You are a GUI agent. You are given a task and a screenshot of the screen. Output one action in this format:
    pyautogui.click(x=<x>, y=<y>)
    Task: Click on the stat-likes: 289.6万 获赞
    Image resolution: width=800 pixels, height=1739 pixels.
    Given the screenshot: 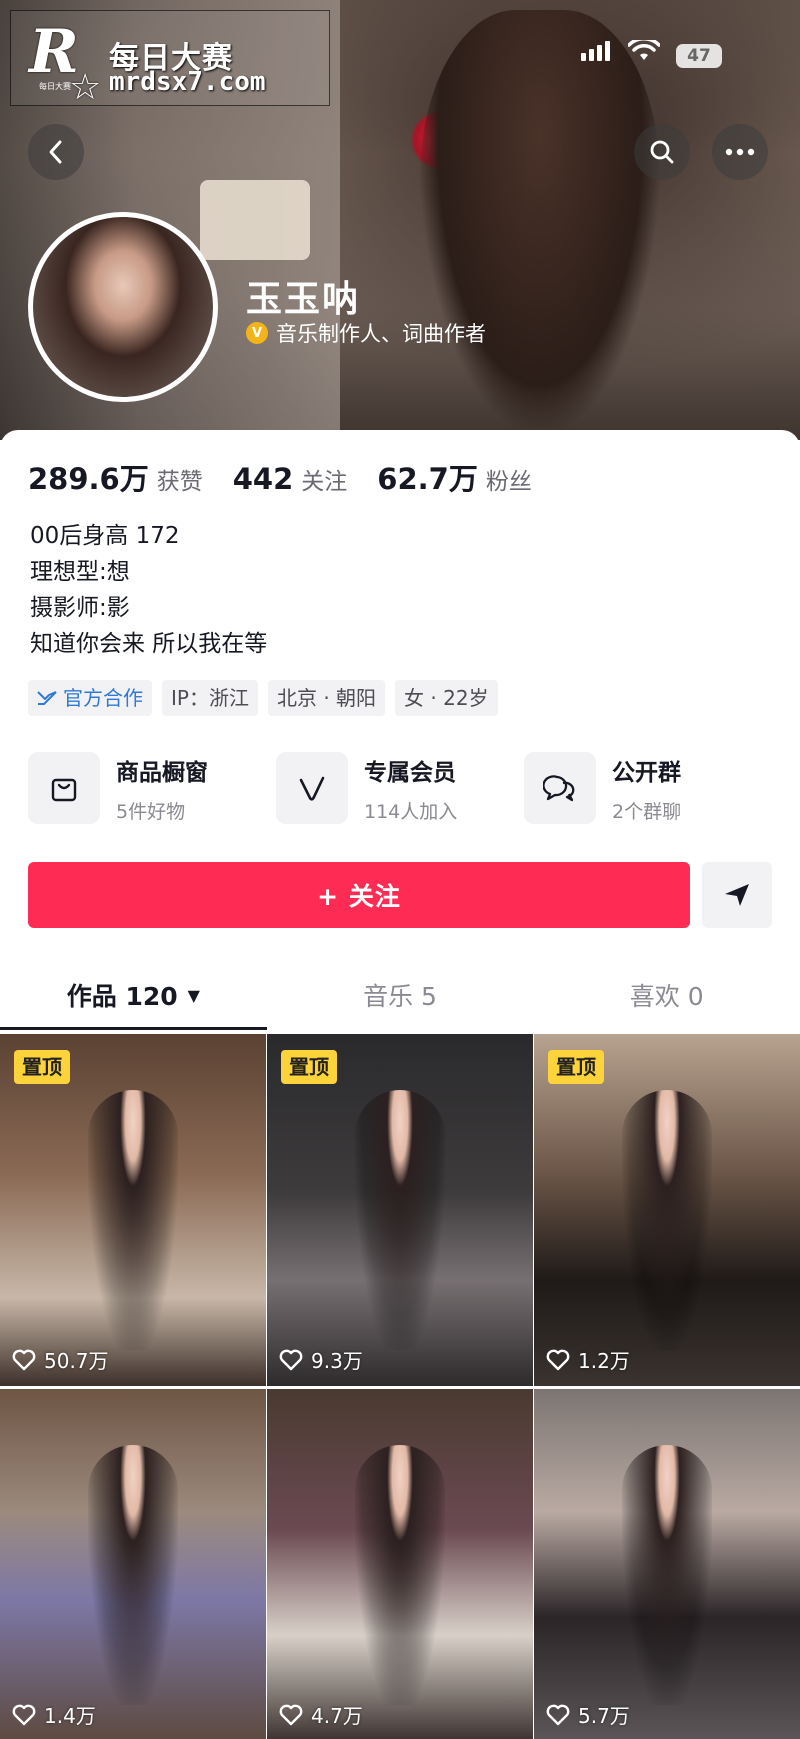 What is the action you would take?
    pyautogui.click(x=115, y=477)
    